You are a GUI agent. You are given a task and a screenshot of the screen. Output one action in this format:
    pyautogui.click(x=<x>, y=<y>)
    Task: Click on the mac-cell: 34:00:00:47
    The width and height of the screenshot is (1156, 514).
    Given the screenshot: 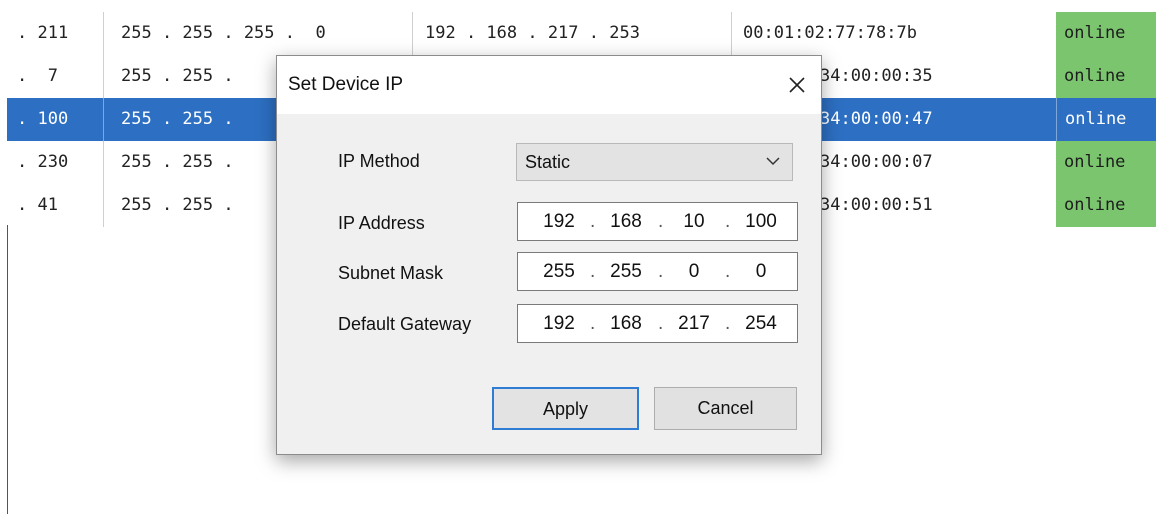 What is the action you would take?
    pyautogui.click(x=876, y=119)
    